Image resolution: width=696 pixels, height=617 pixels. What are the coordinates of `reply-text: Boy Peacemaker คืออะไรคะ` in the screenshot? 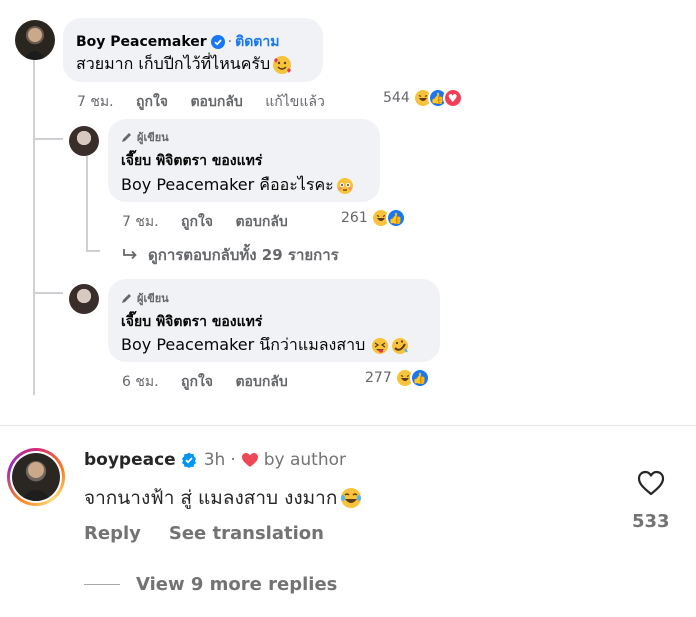 It's located at (227, 184).